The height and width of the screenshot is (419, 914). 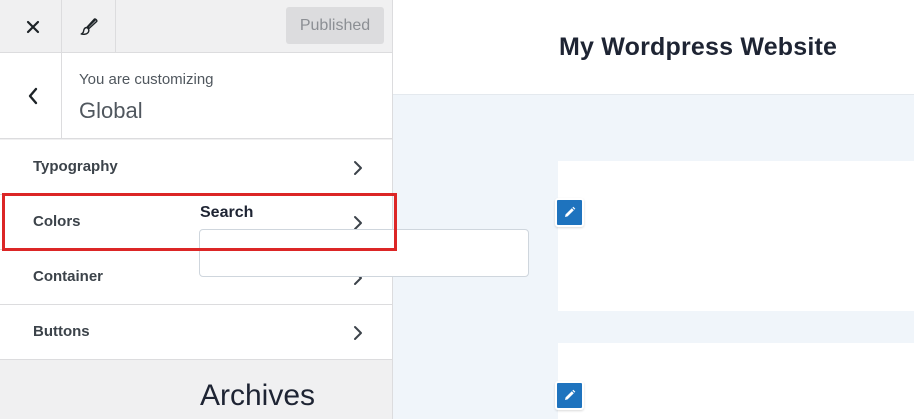 I want to click on paintbrush-icon, so click(x=89, y=26).